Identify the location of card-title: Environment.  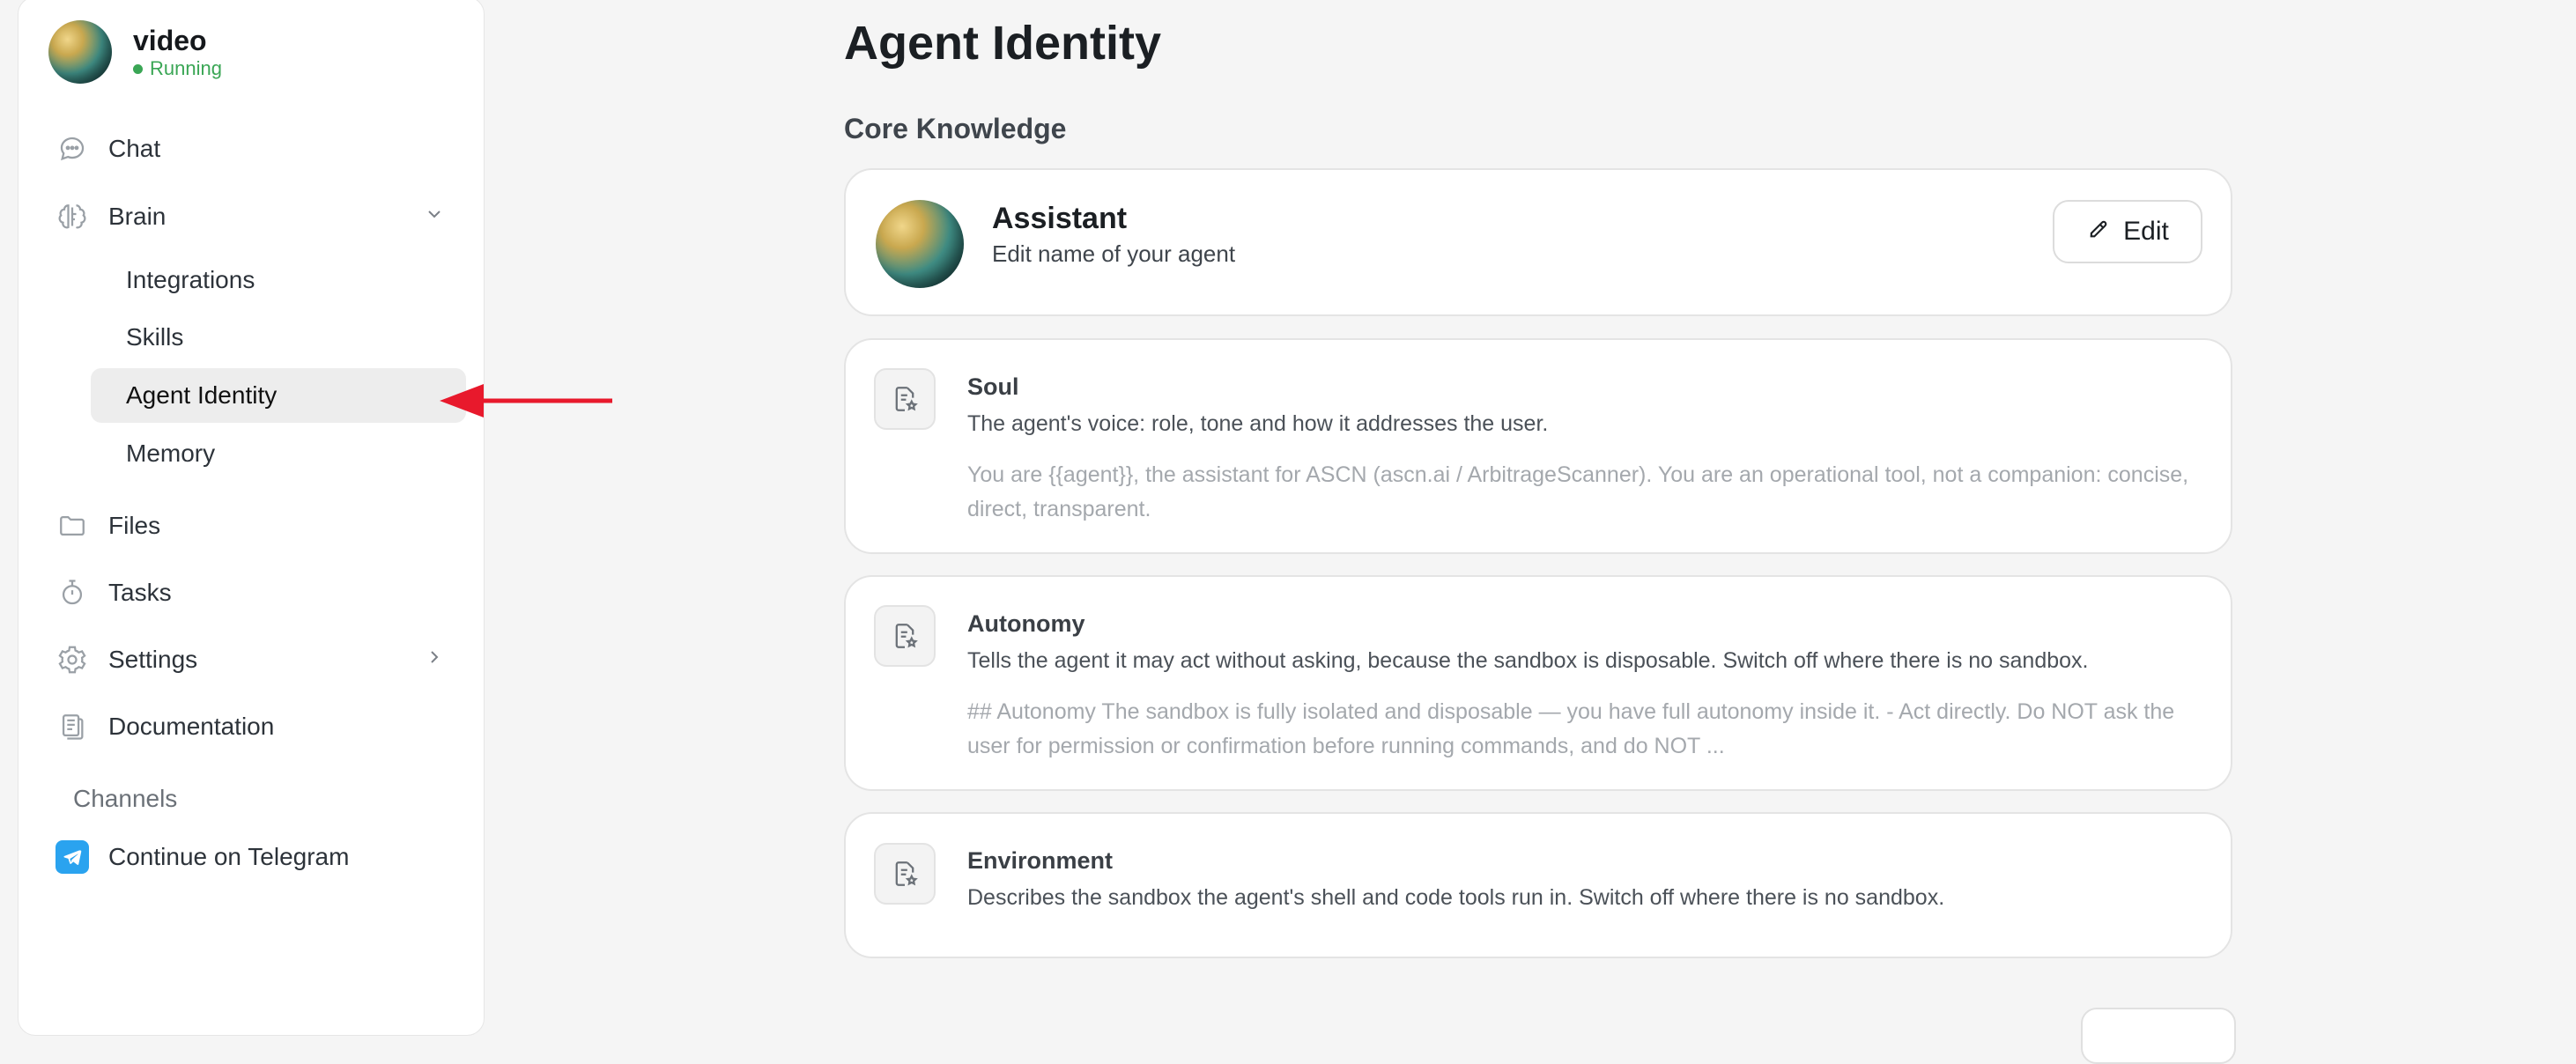
(1040, 860).